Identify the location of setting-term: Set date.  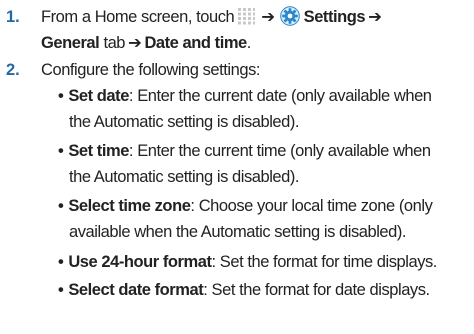
(98, 96).